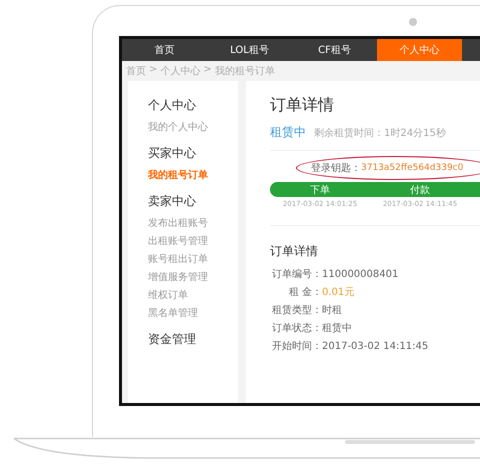 The width and height of the screenshot is (480, 464). What do you see at coordinates (180, 71) in the screenshot?
I see `breadcrumb-link: 个人中心` at bounding box center [180, 71].